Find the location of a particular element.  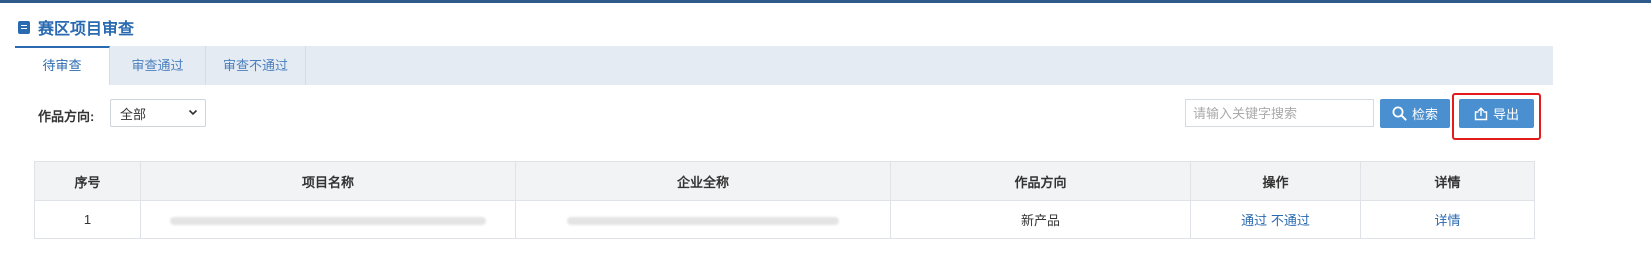

search-icon is located at coordinates (1399, 113).